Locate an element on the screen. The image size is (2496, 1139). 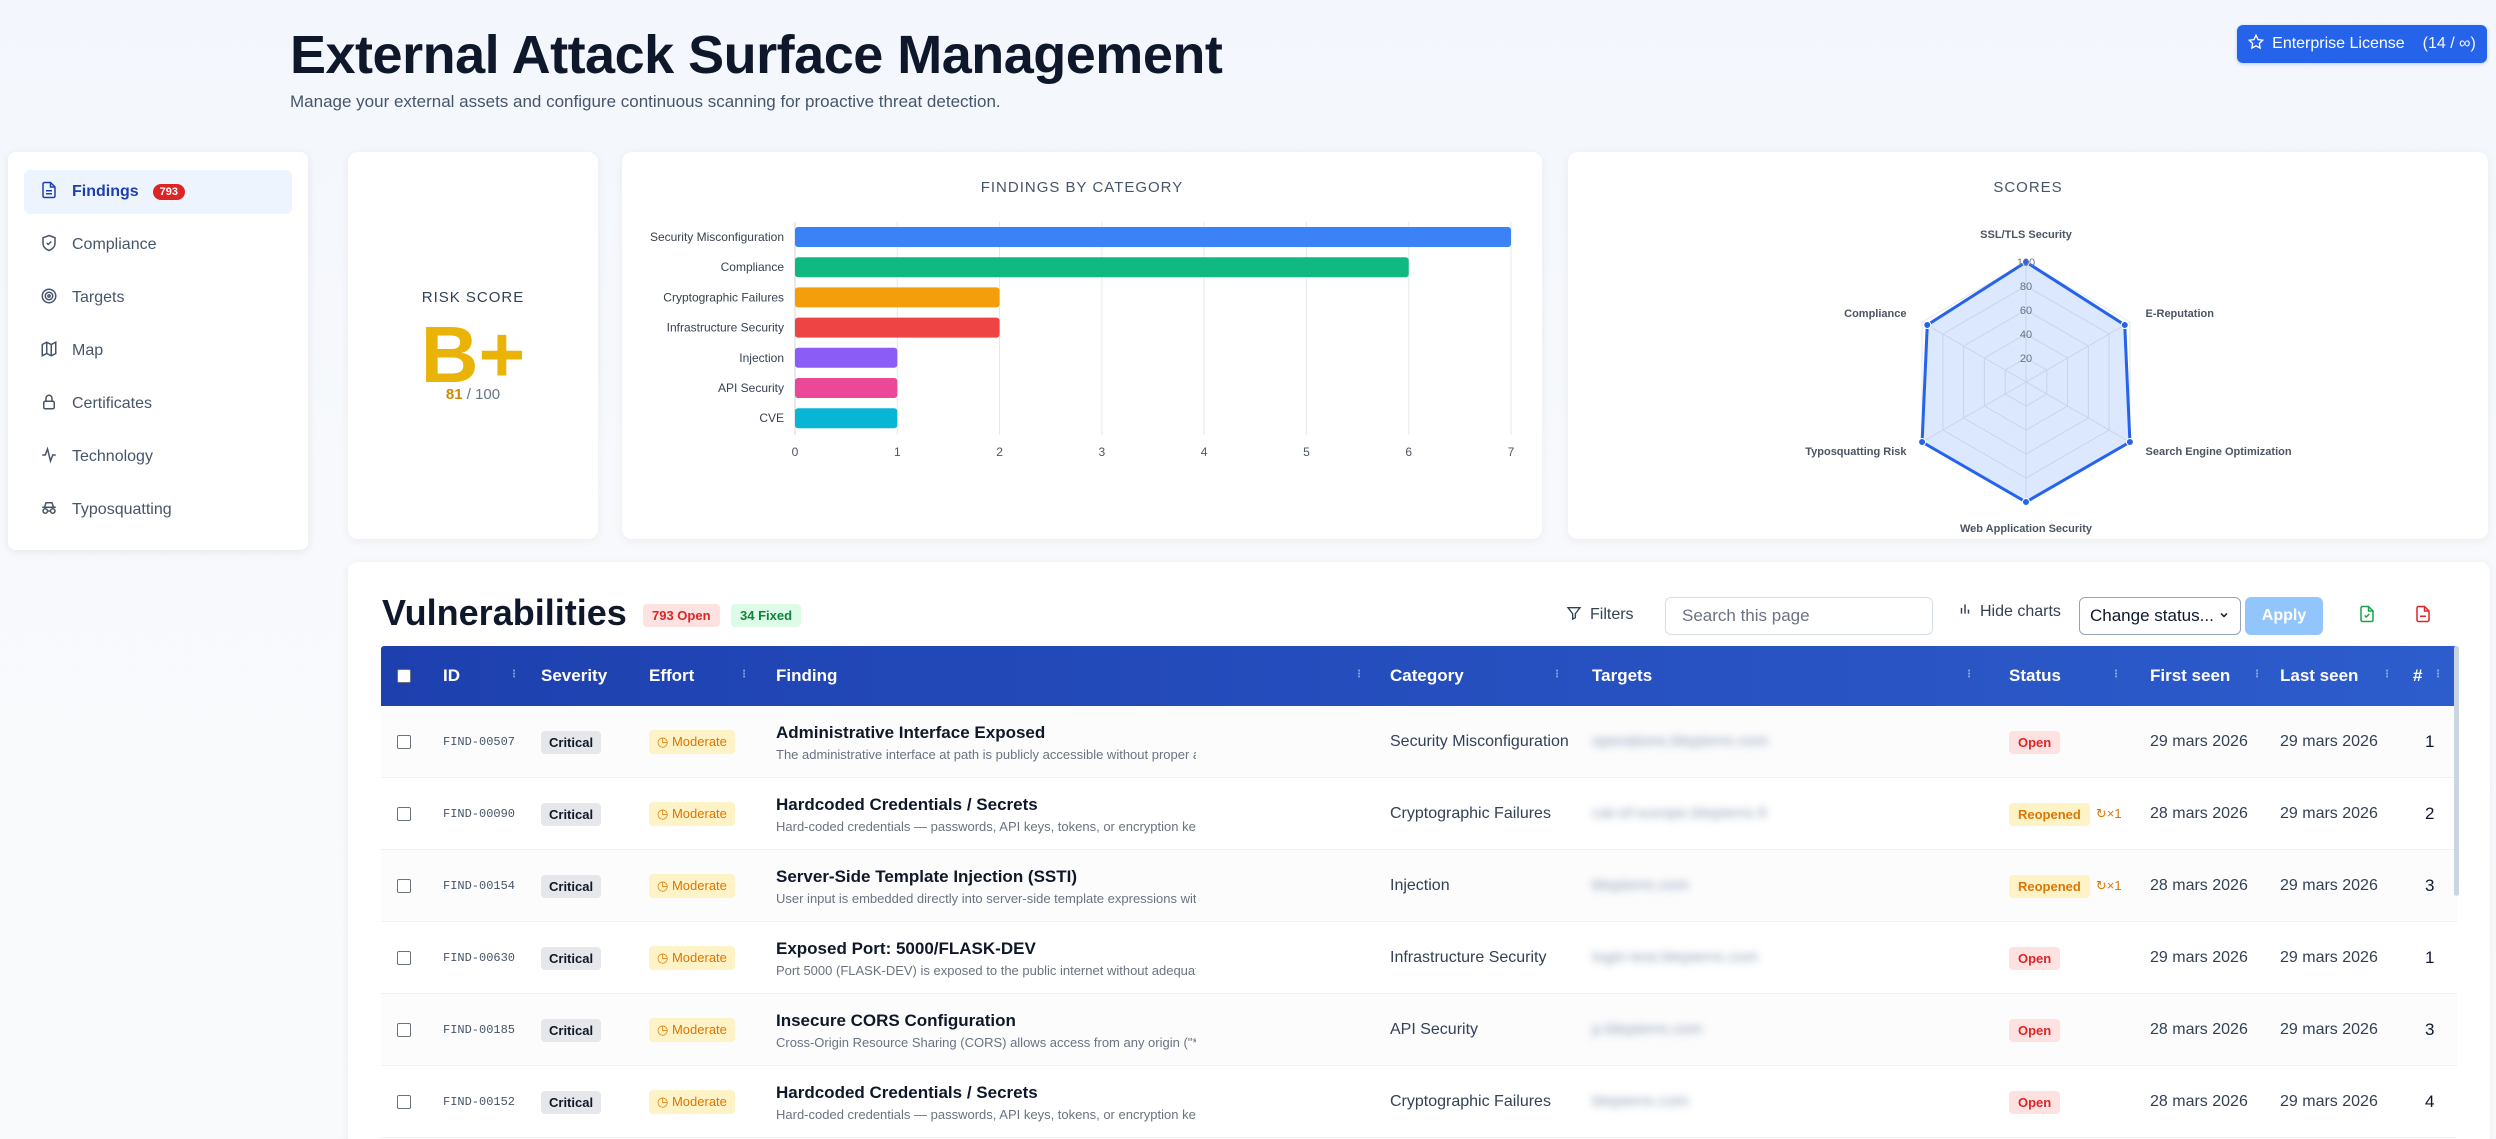
export-pdf-button is located at coordinates (2423, 616).